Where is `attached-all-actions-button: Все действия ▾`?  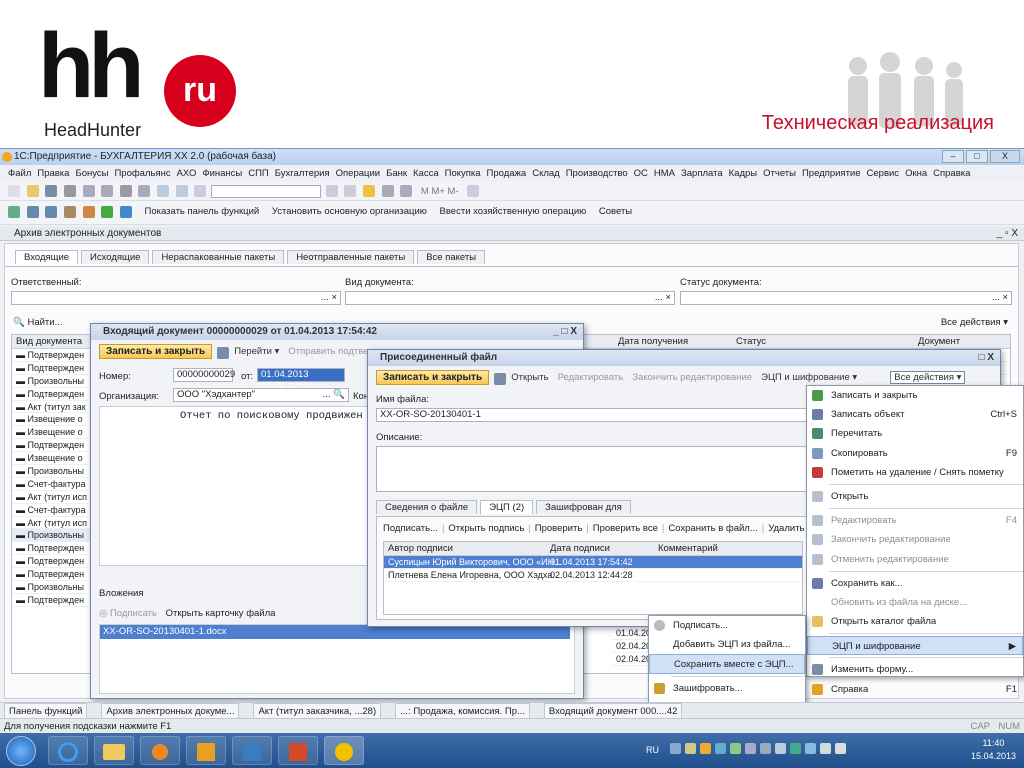
attached-all-actions-button: Все действия ▾ is located at coordinates (928, 377).